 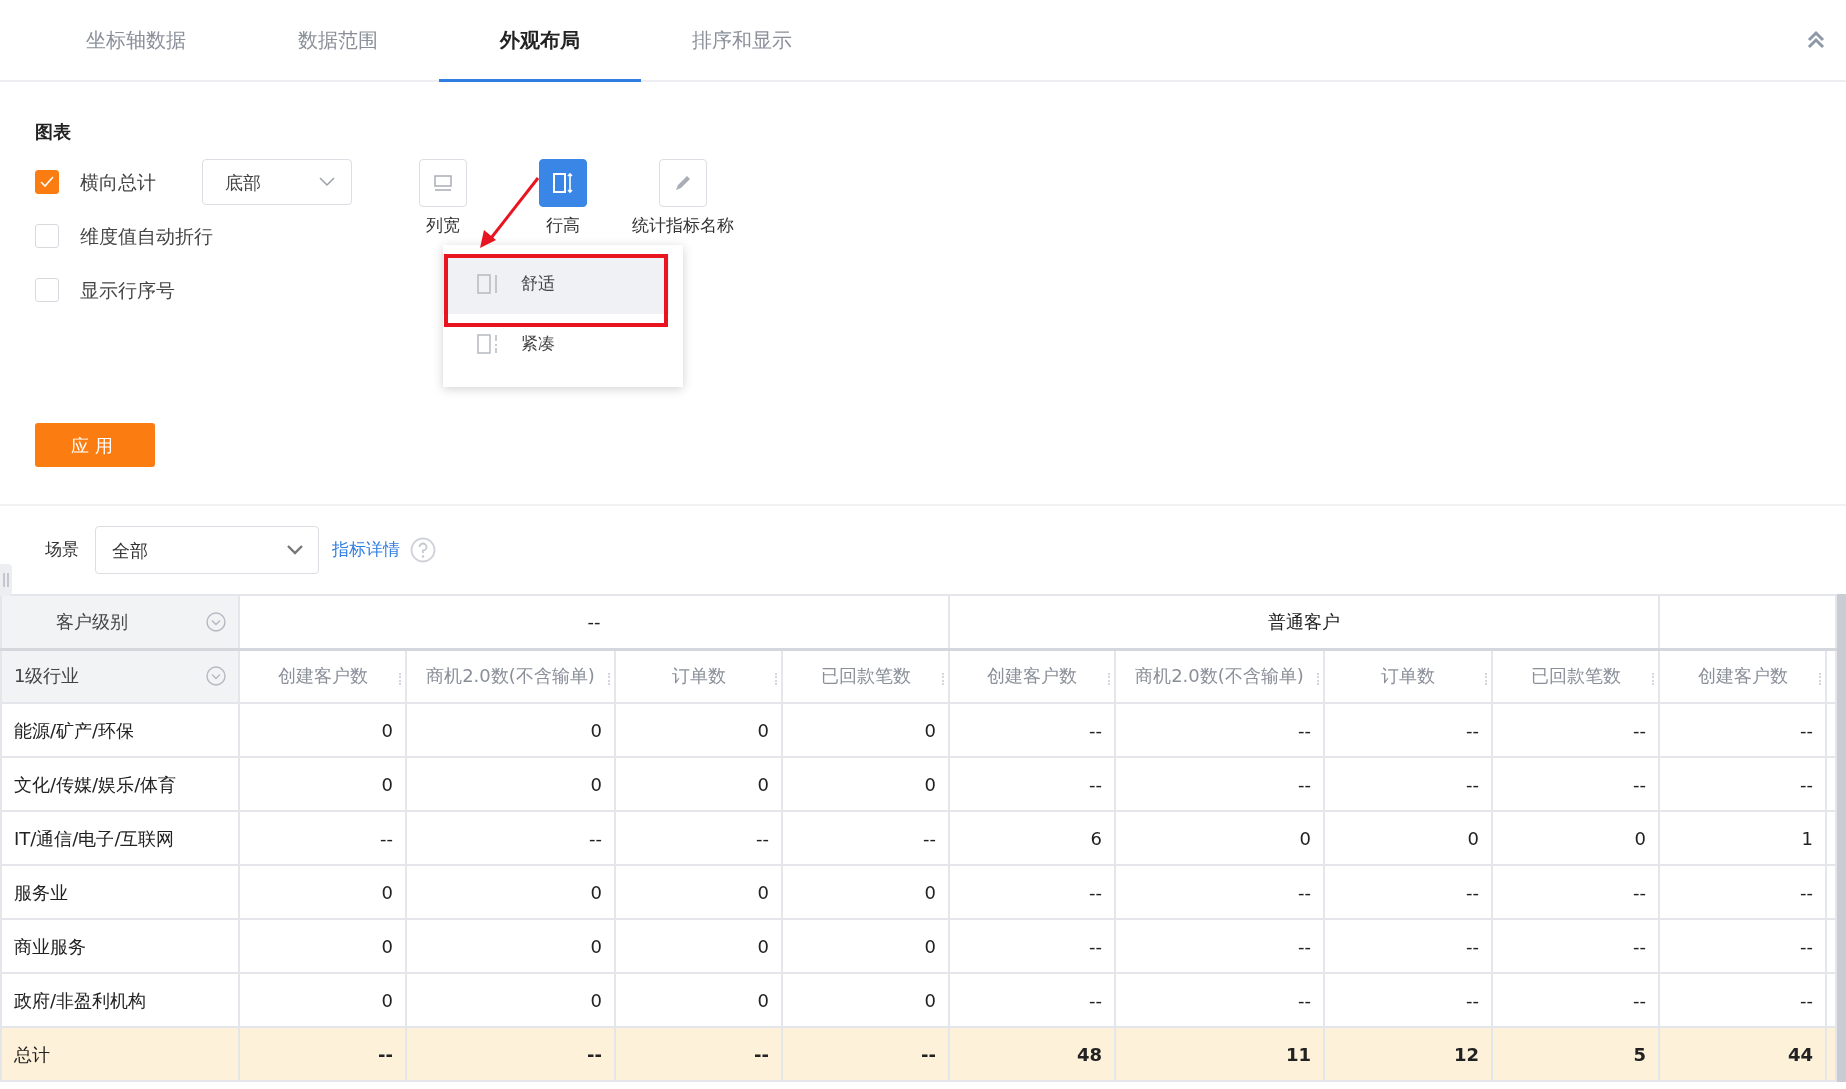 I want to click on row-header-label: 1级行业, so click(x=47, y=676).